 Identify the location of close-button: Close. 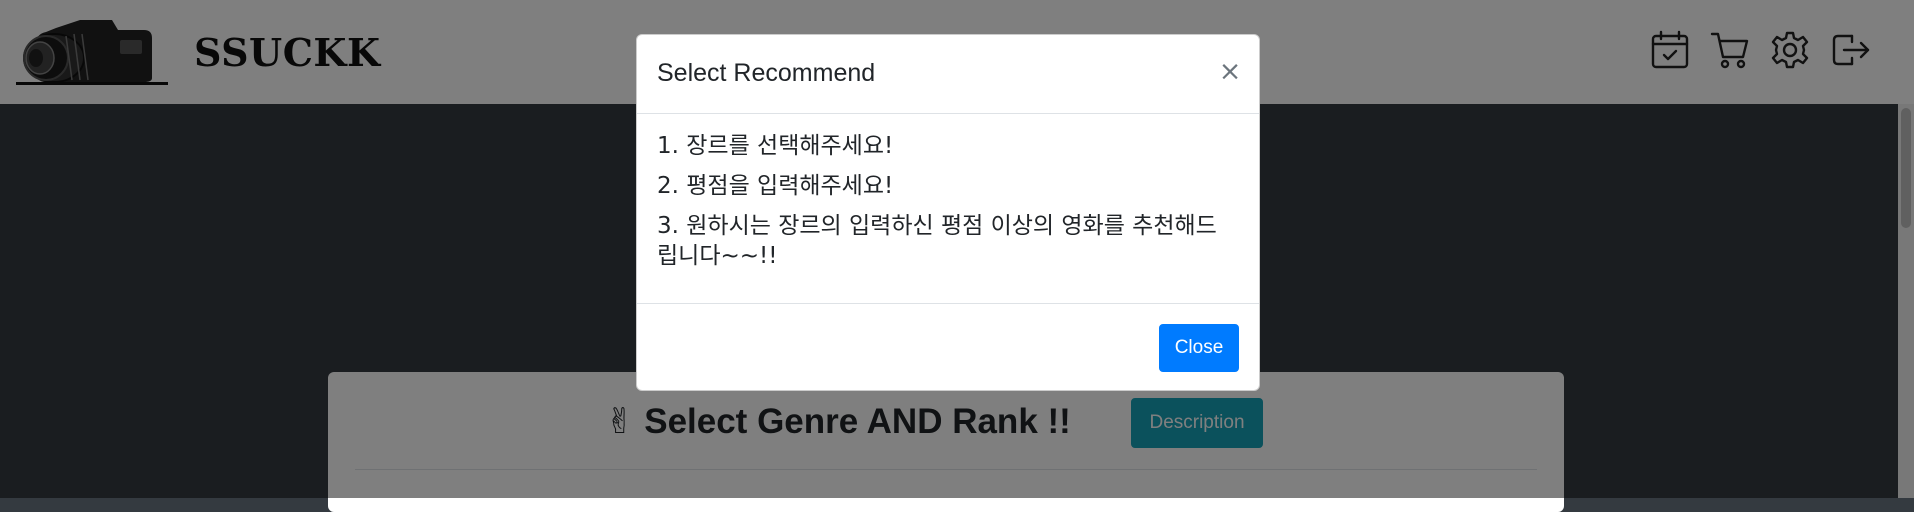
(1199, 348).